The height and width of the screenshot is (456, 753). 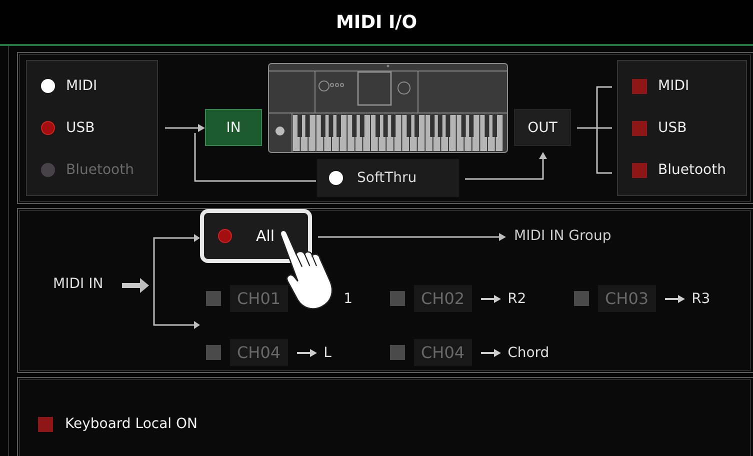 I want to click on output-option: USB, so click(x=682, y=128).